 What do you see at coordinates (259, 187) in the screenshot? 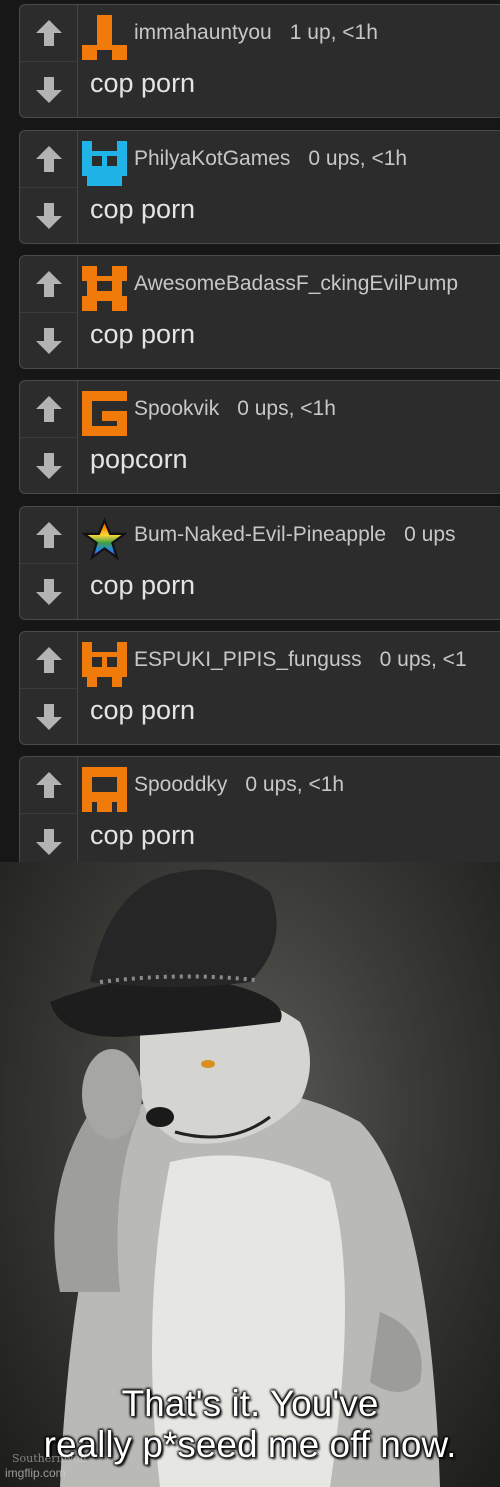
I see `comment-item: PhilyaKotGames 0 ups, <1h cop porn` at bounding box center [259, 187].